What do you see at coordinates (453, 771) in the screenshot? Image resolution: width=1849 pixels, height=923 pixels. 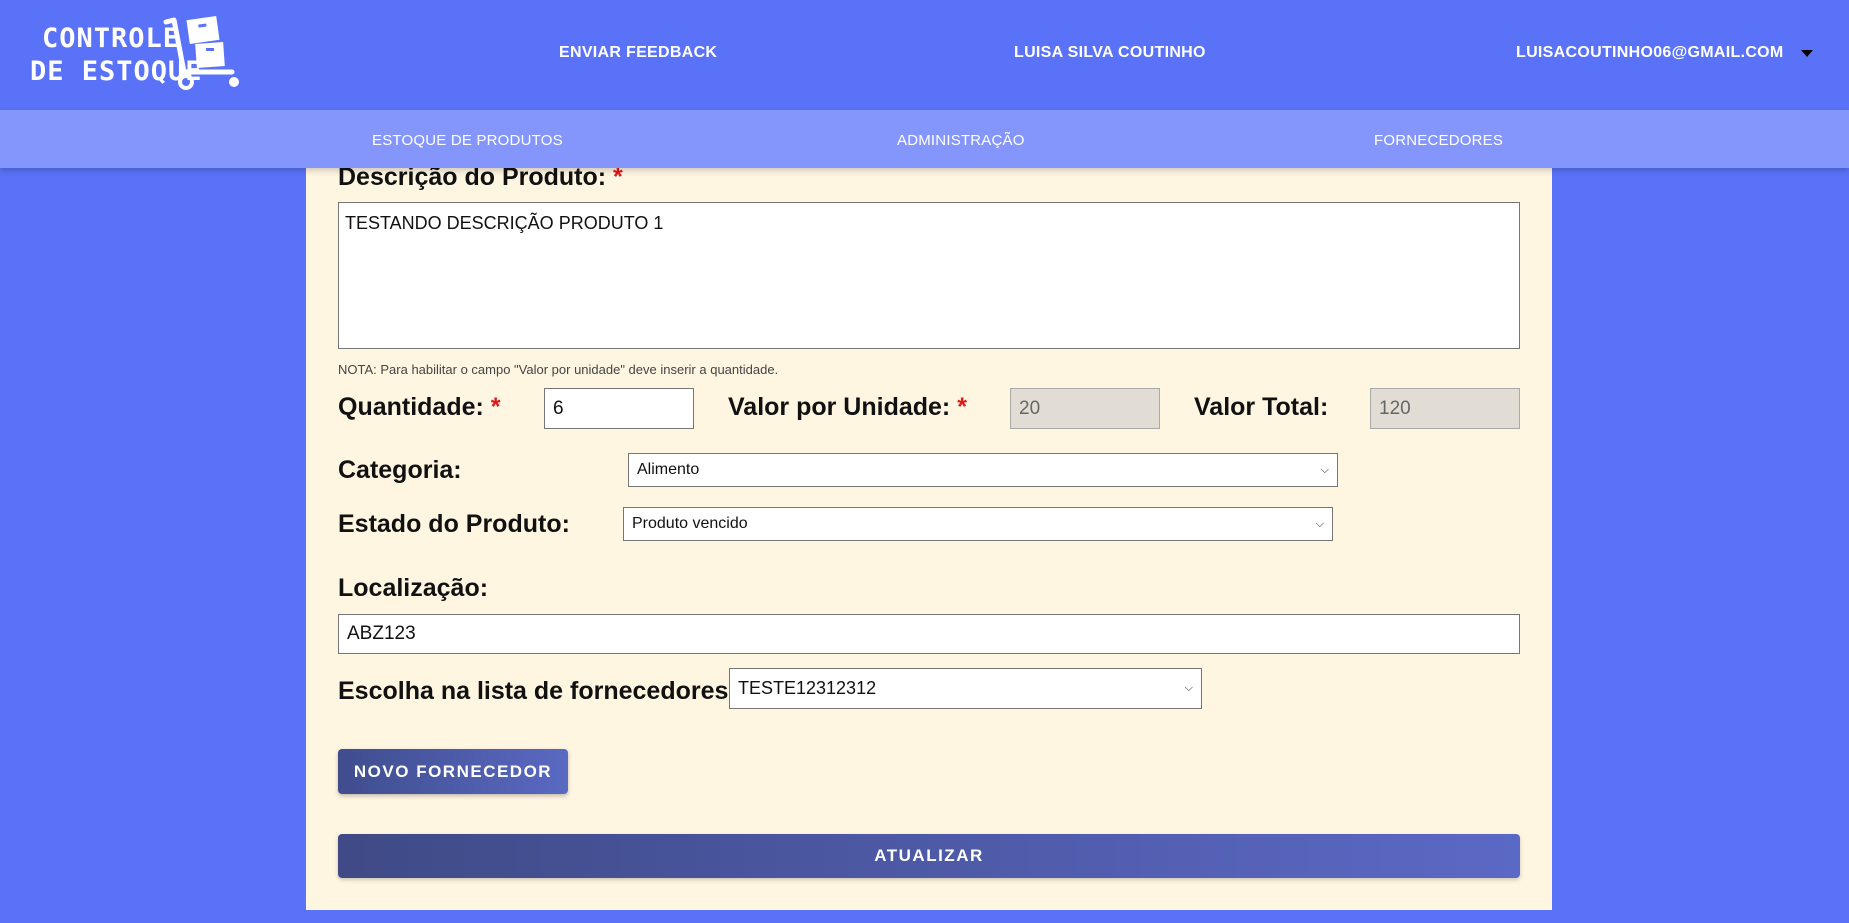 I see `new-supplier-button: NOVO FORNECEDOR` at bounding box center [453, 771].